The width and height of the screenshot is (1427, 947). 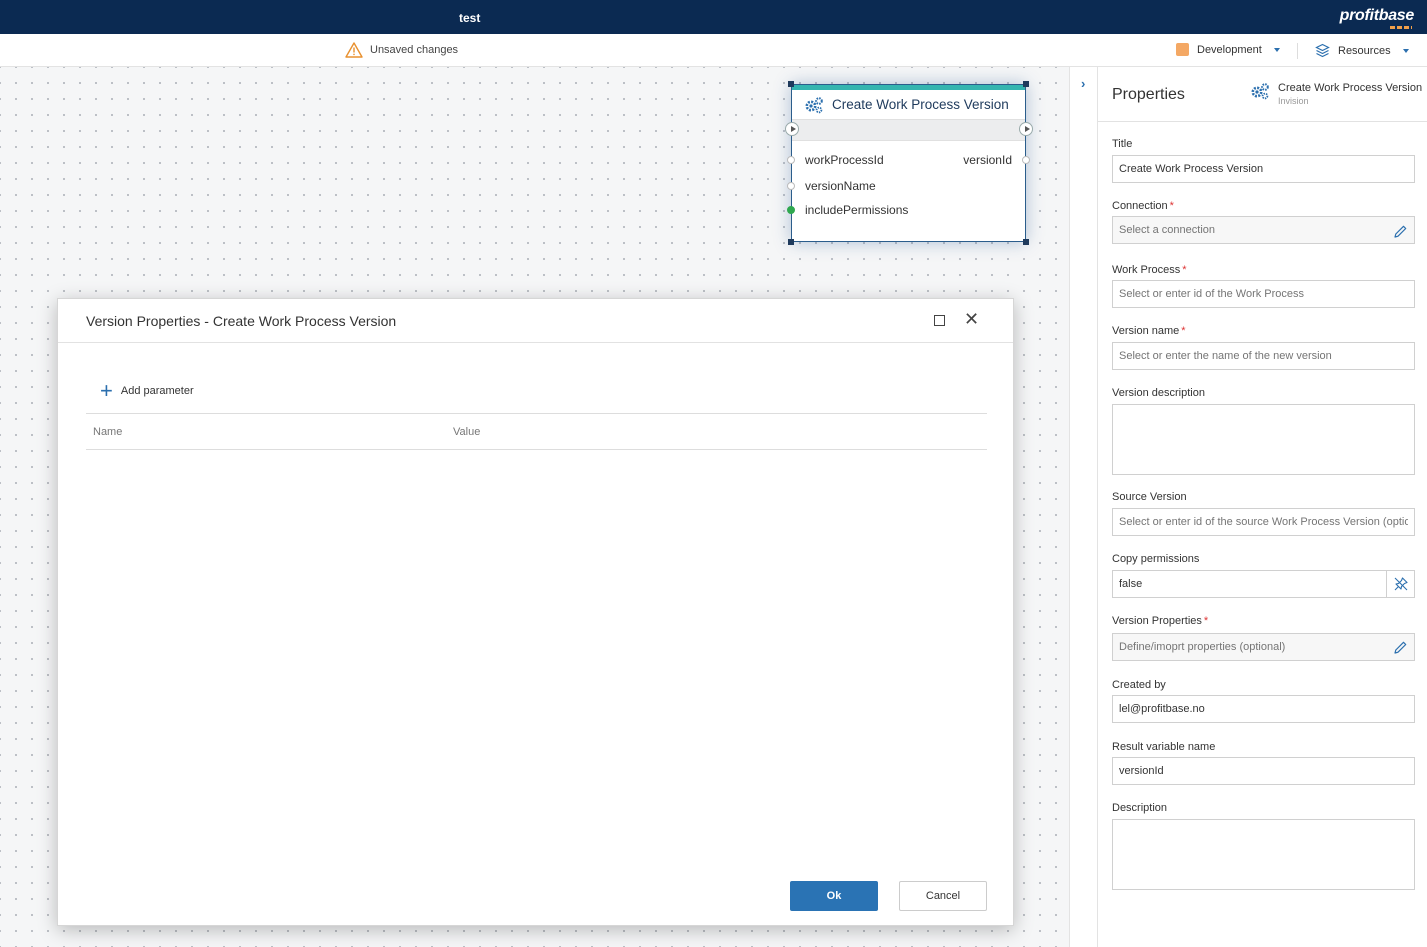 What do you see at coordinates (834, 896) in the screenshot?
I see `ok-button: Ok` at bounding box center [834, 896].